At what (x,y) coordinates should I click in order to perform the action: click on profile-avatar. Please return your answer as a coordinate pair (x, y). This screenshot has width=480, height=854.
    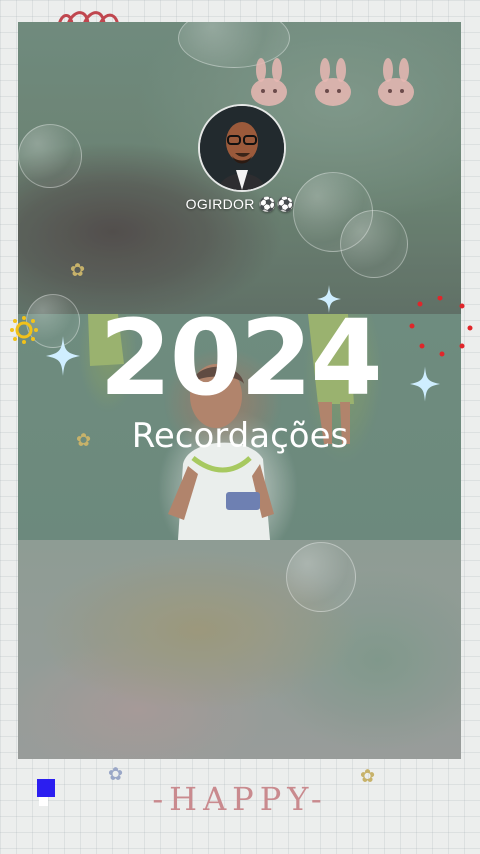
    Looking at the image, I should click on (242, 148).